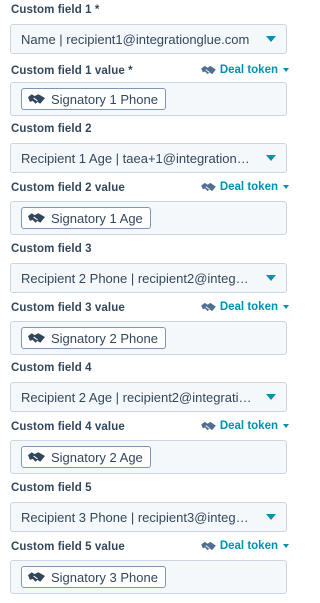  Describe the element at coordinates (68, 547) in the screenshot. I see `value-label: Custom field 5 value` at that location.